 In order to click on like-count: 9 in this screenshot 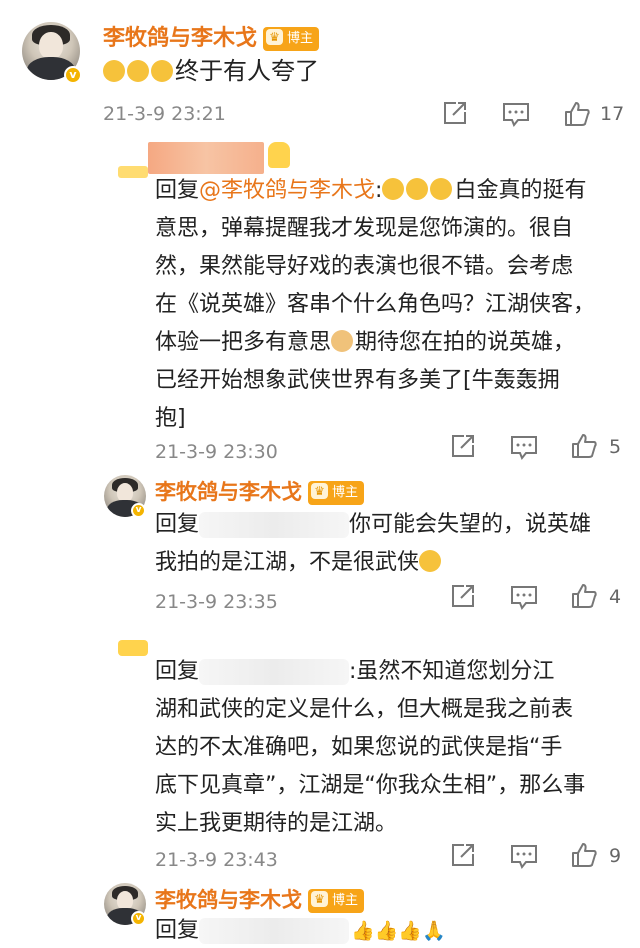, I will do `click(615, 856)`.